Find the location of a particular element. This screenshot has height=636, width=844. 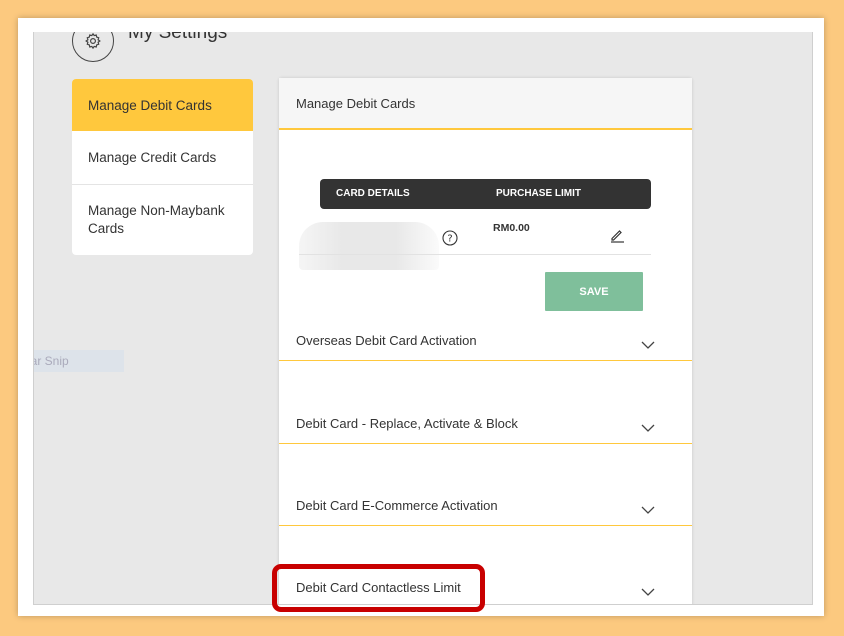

panel-title: Manage Debit Cards is located at coordinates (485, 104).